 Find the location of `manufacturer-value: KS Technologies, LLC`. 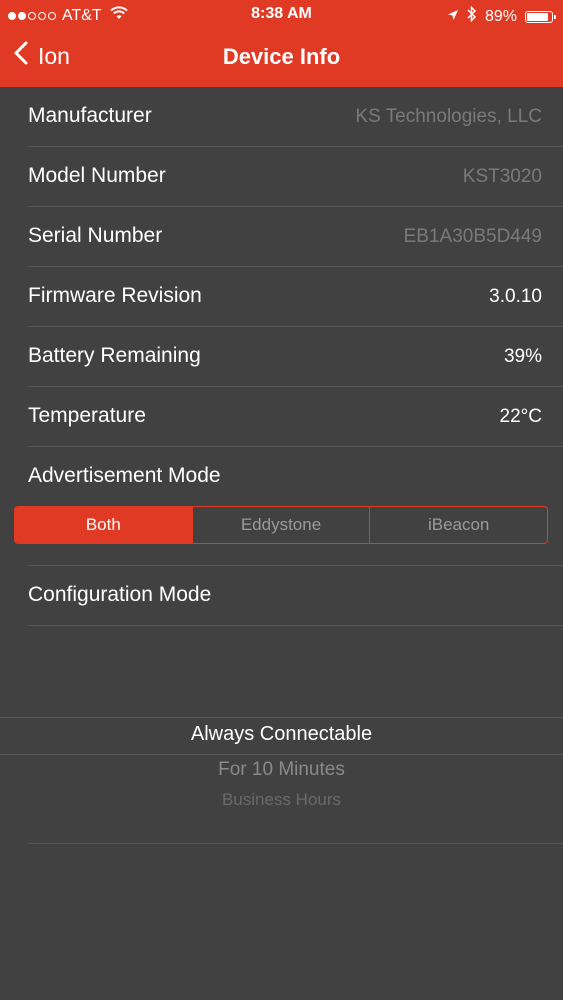

manufacturer-value: KS Technologies, LLC is located at coordinates (448, 116).